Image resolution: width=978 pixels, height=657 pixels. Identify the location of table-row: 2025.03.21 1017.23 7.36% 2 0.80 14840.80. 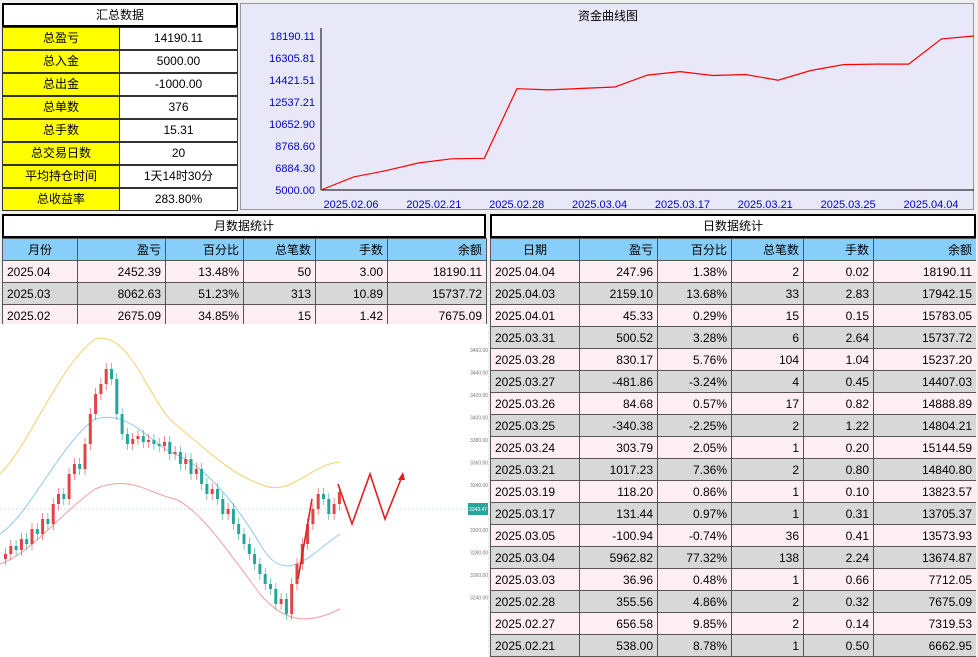
(733, 469).